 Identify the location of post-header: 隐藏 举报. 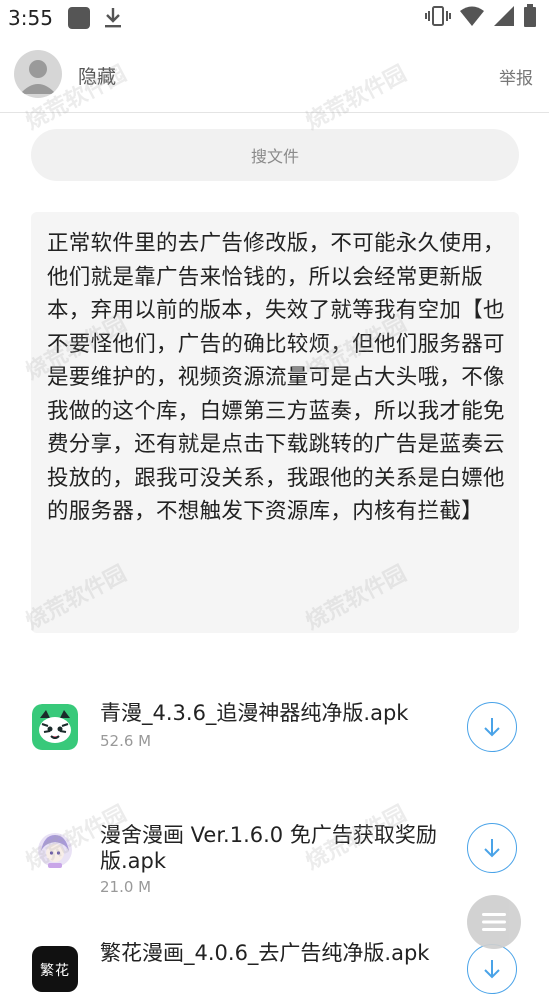
(274, 76).